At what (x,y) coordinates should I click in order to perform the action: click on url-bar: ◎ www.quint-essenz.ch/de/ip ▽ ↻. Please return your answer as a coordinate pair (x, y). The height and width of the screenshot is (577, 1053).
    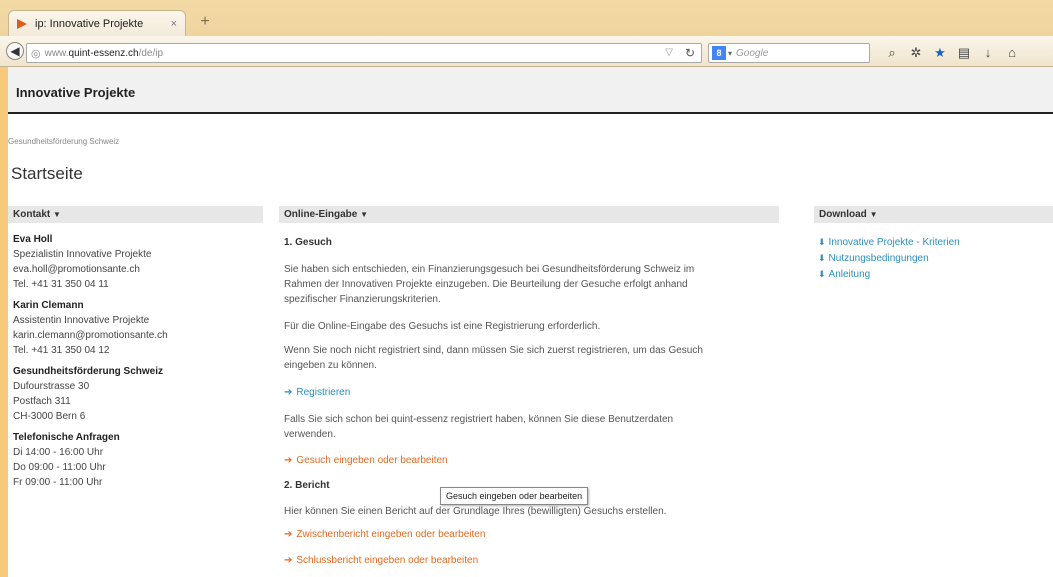
    Looking at the image, I should click on (364, 53).